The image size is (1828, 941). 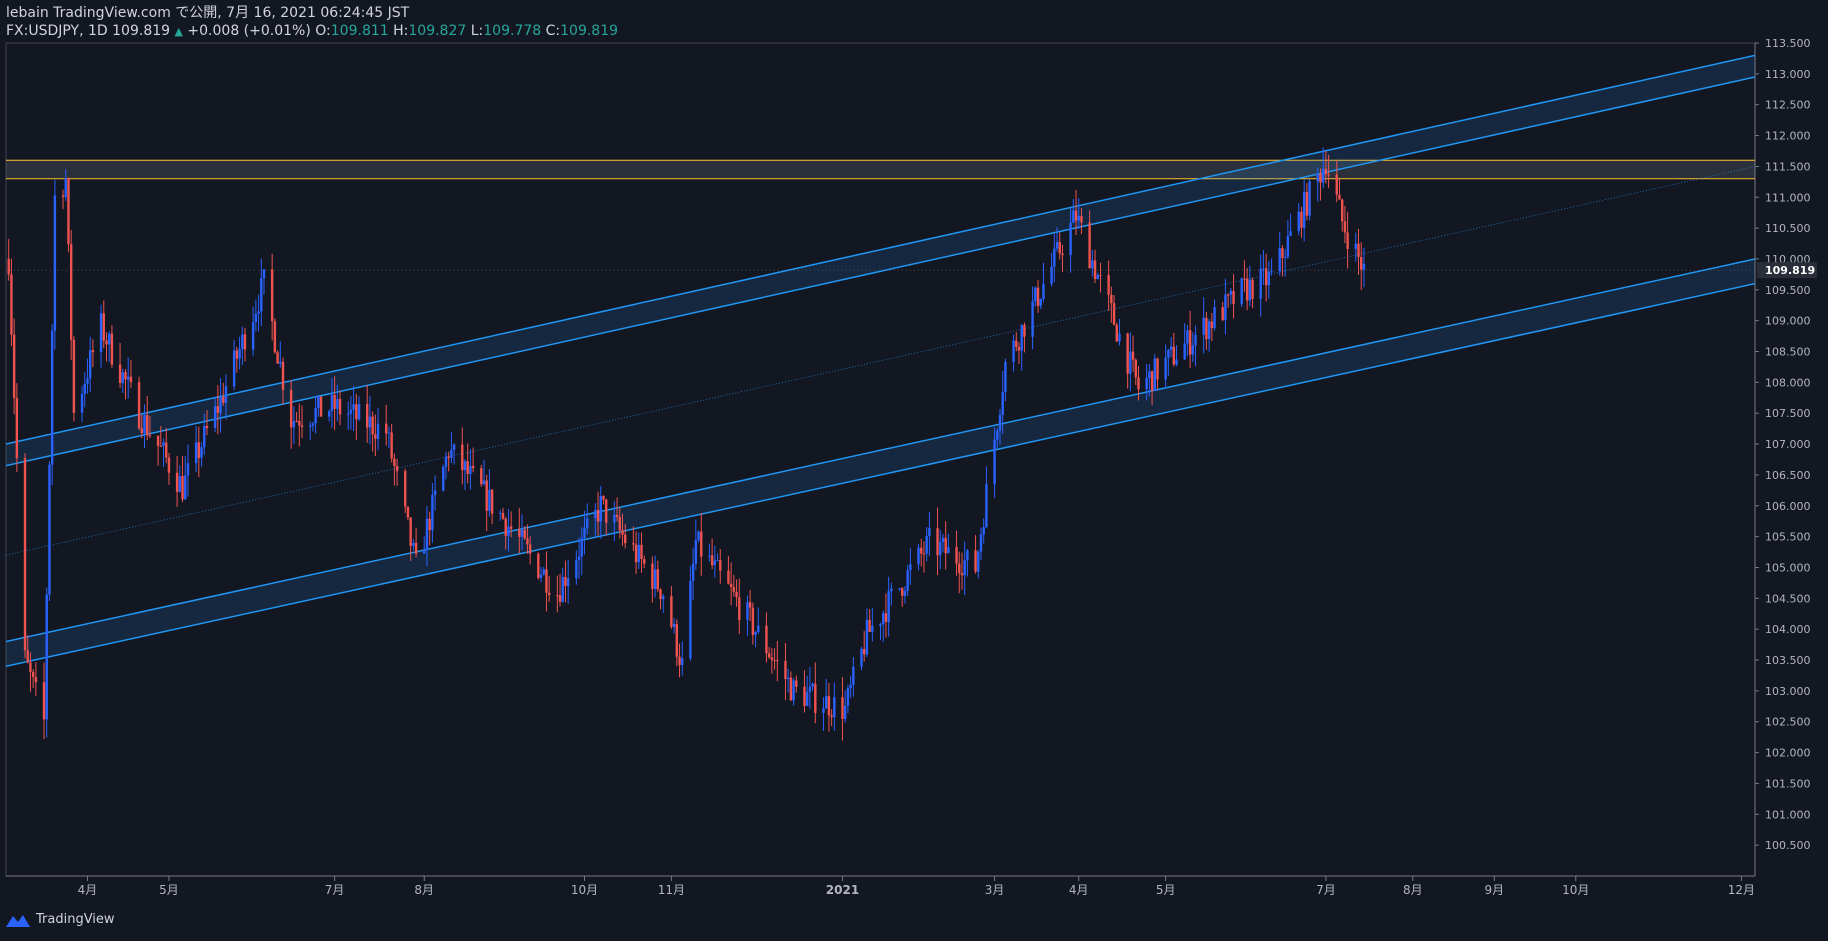 What do you see at coordinates (1788, 753) in the screenshot?
I see `price-tick-label: 102.000` at bounding box center [1788, 753].